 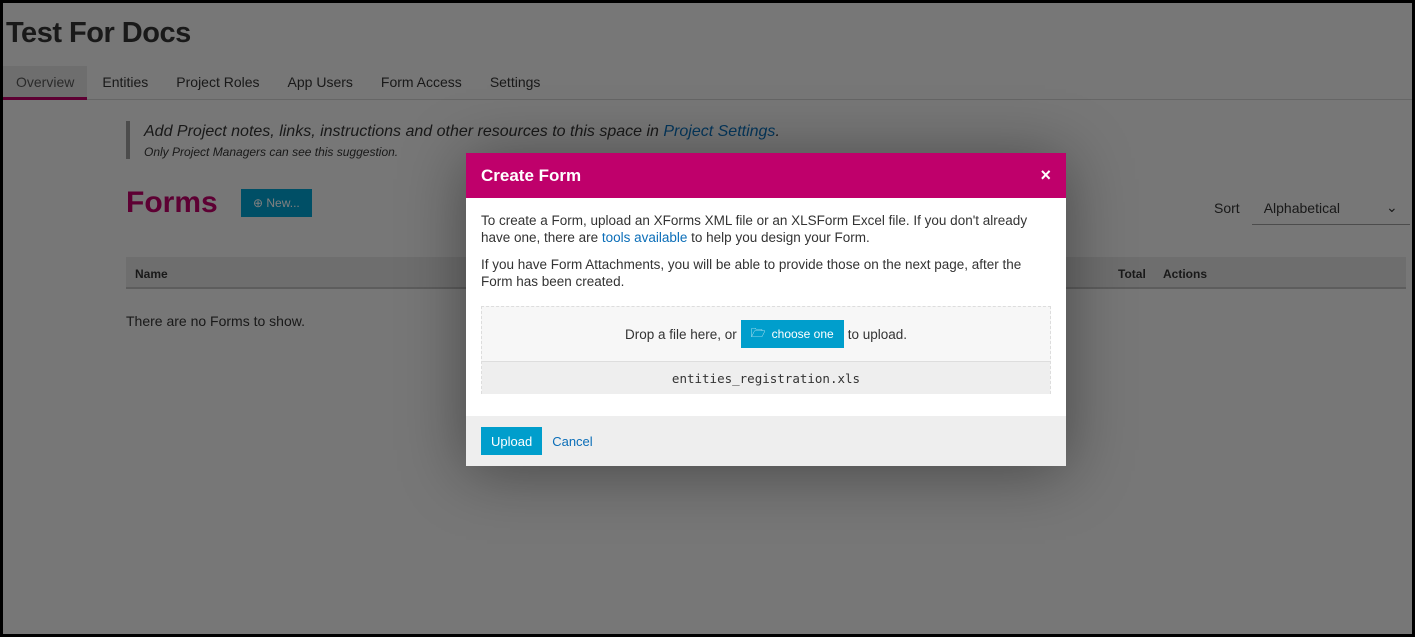 I want to click on modal-title: Create Form, so click(x=531, y=175).